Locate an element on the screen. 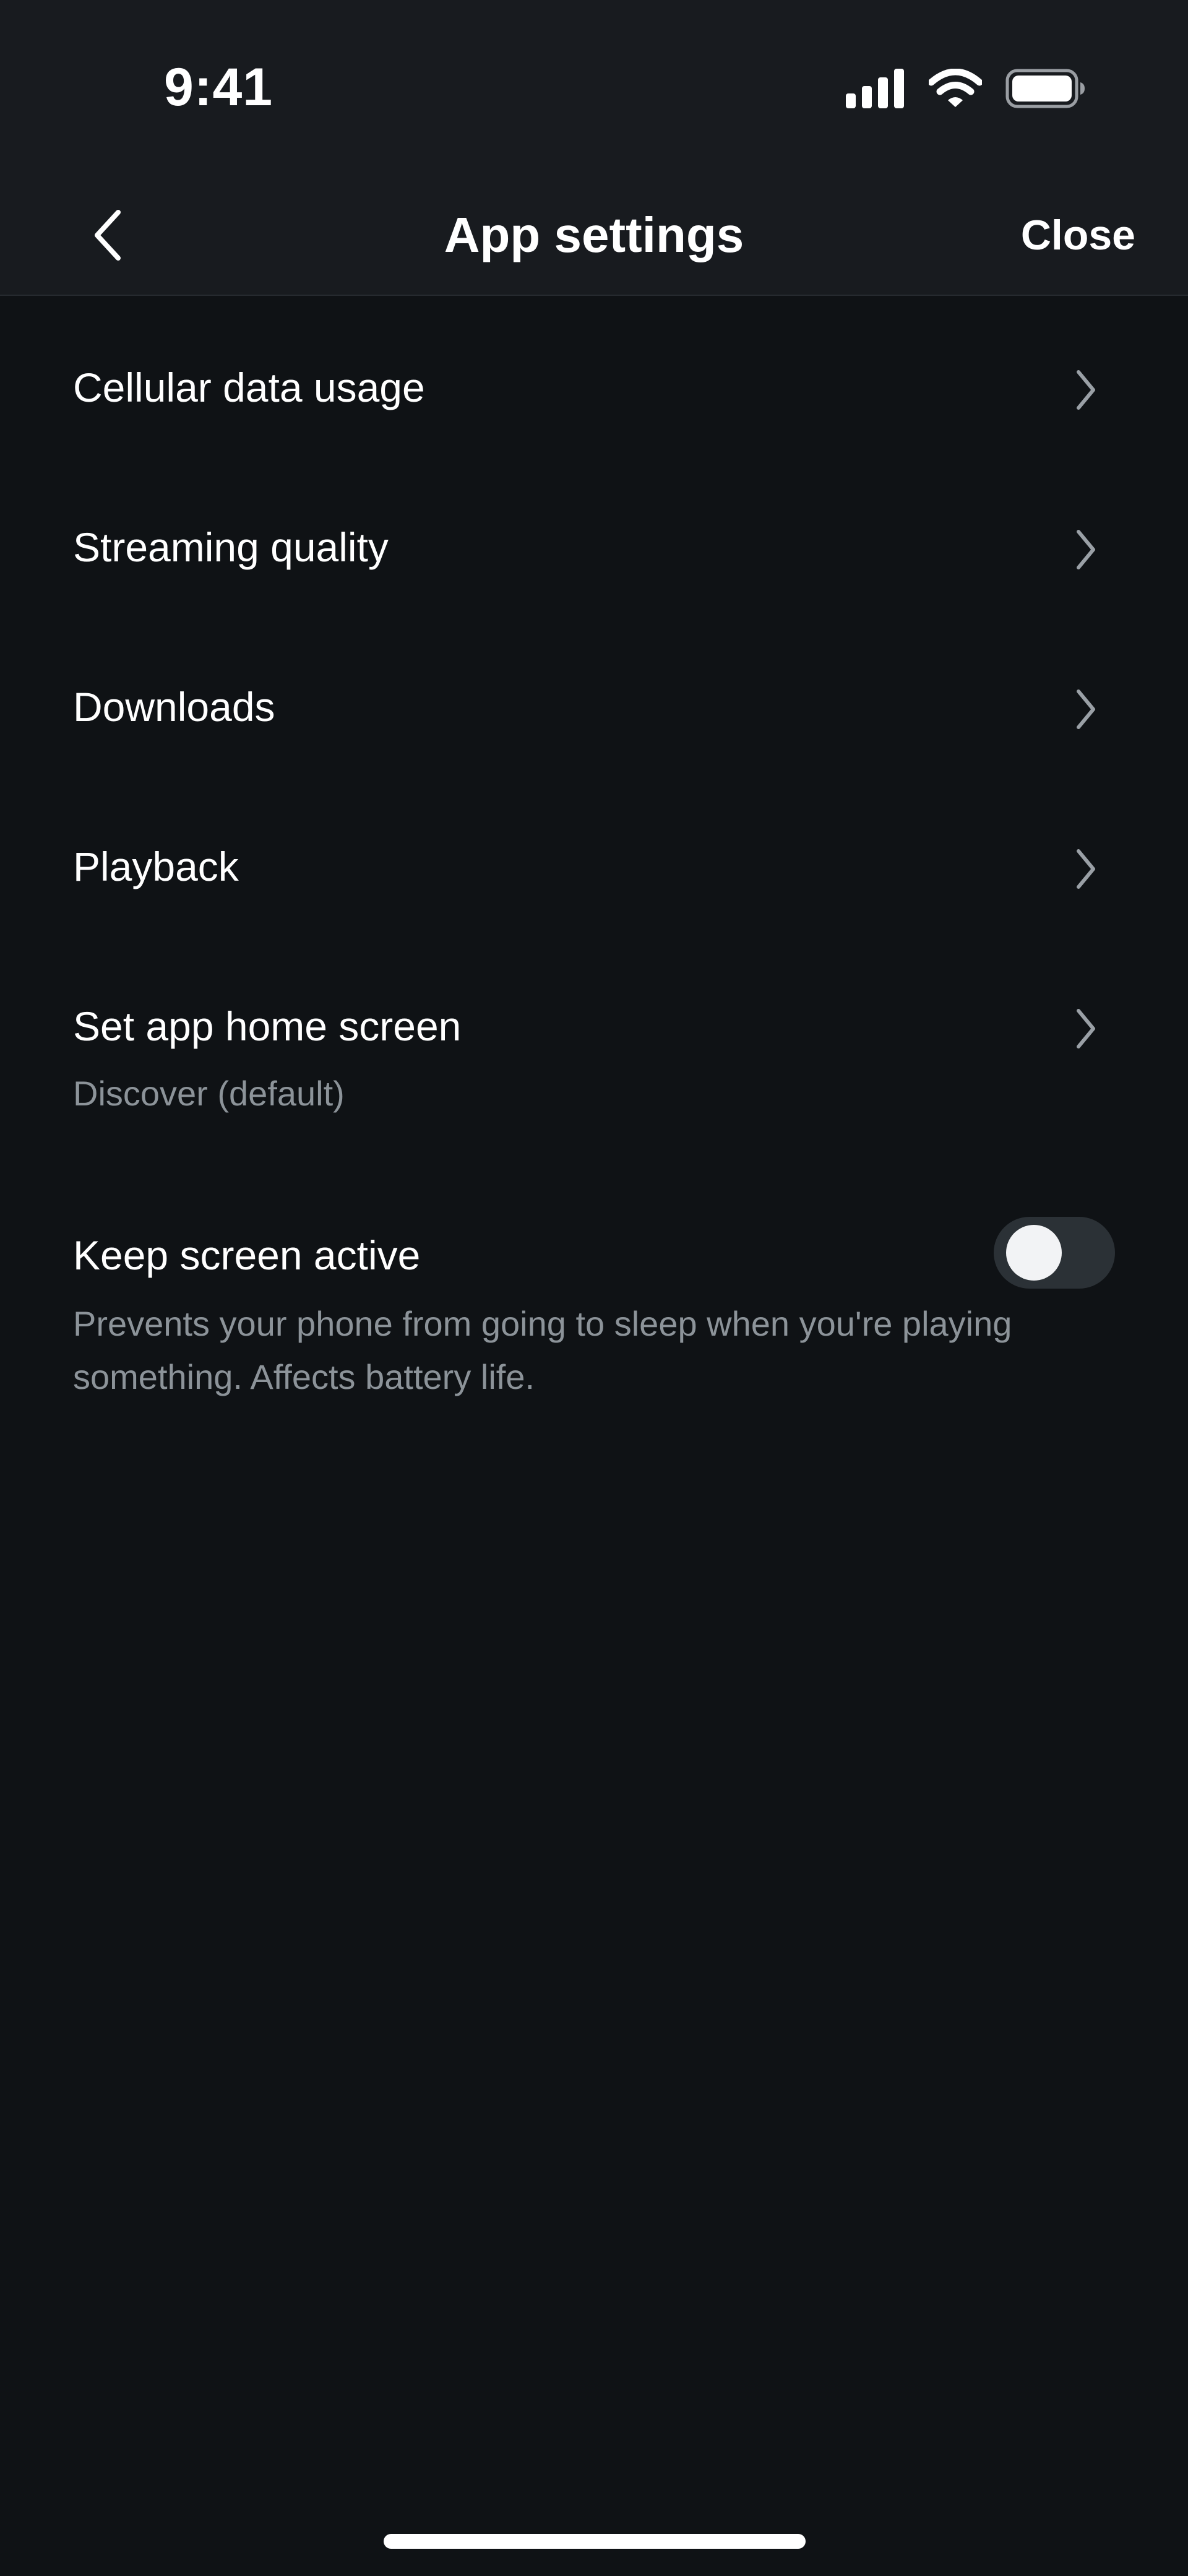 Image resolution: width=1188 pixels, height=2576 pixels. setting-row-playback: Playback is located at coordinates (594, 898).